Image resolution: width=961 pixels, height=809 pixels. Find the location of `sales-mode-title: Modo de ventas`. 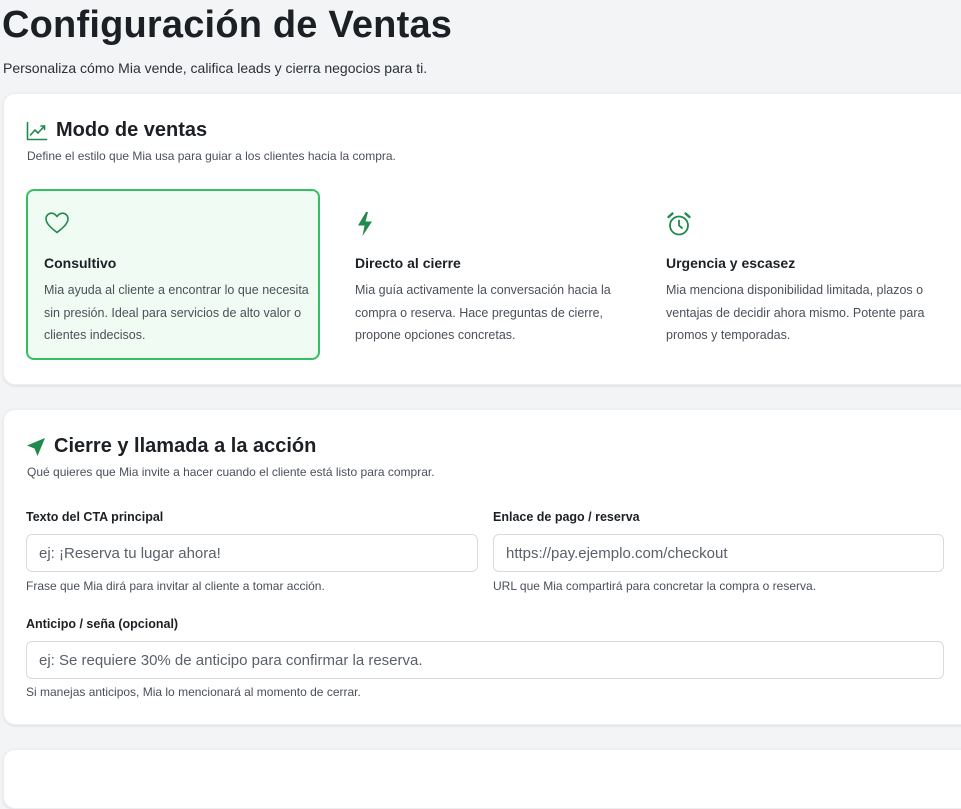

sales-mode-title: Modo de ventas is located at coordinates (132, 130).